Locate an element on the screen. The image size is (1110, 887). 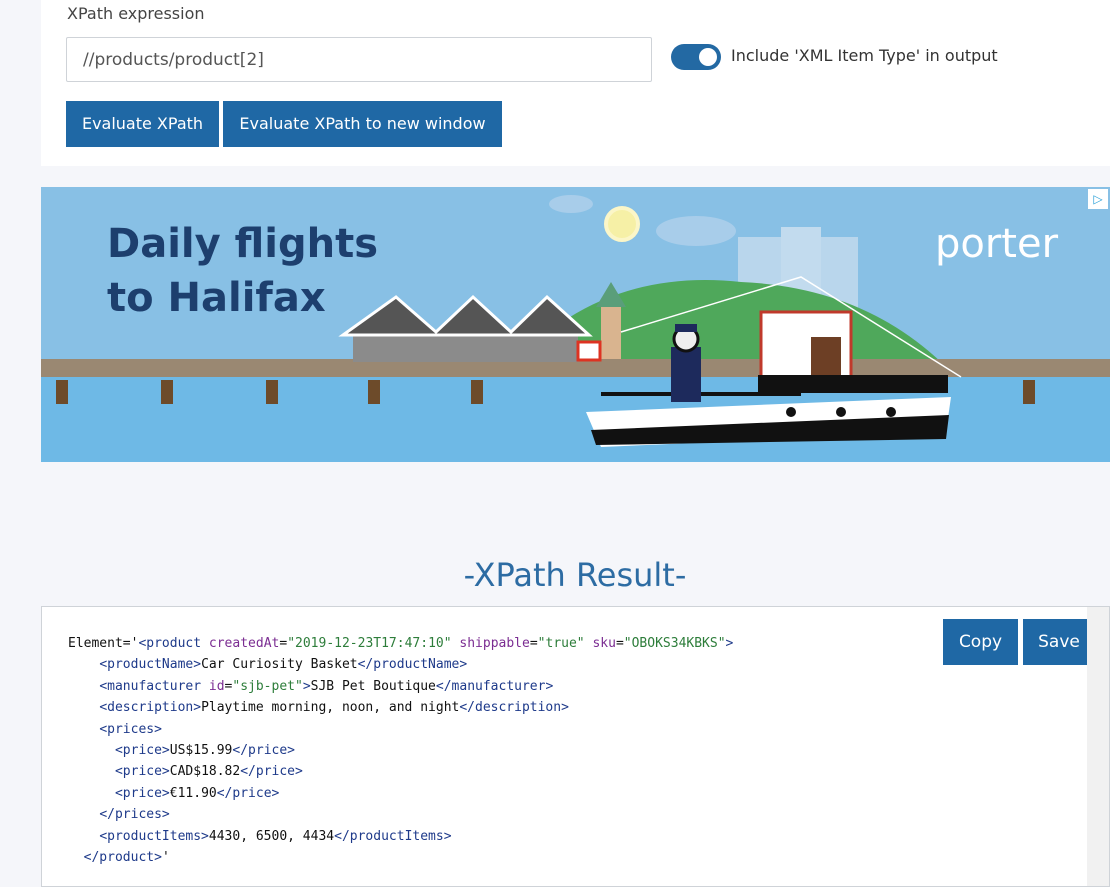
code-token: US$15.99 is located at coordinates (201, 751).